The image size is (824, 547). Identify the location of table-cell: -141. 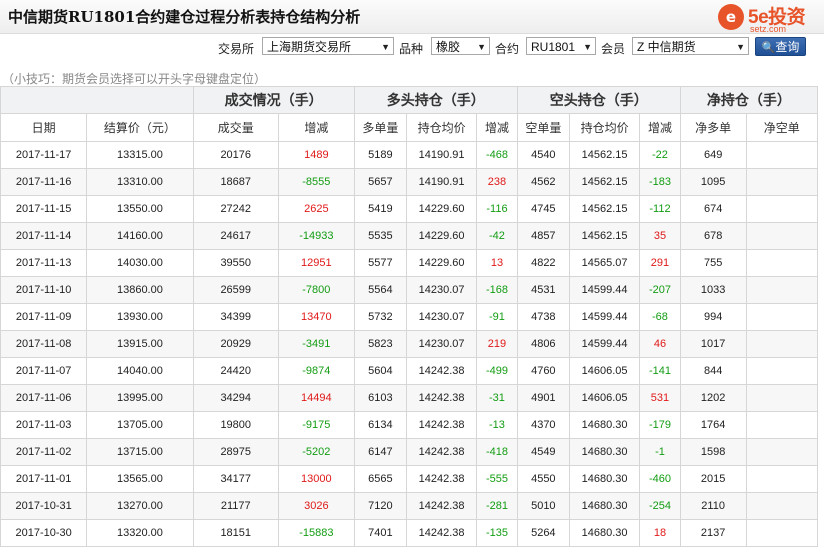
(660, 371).